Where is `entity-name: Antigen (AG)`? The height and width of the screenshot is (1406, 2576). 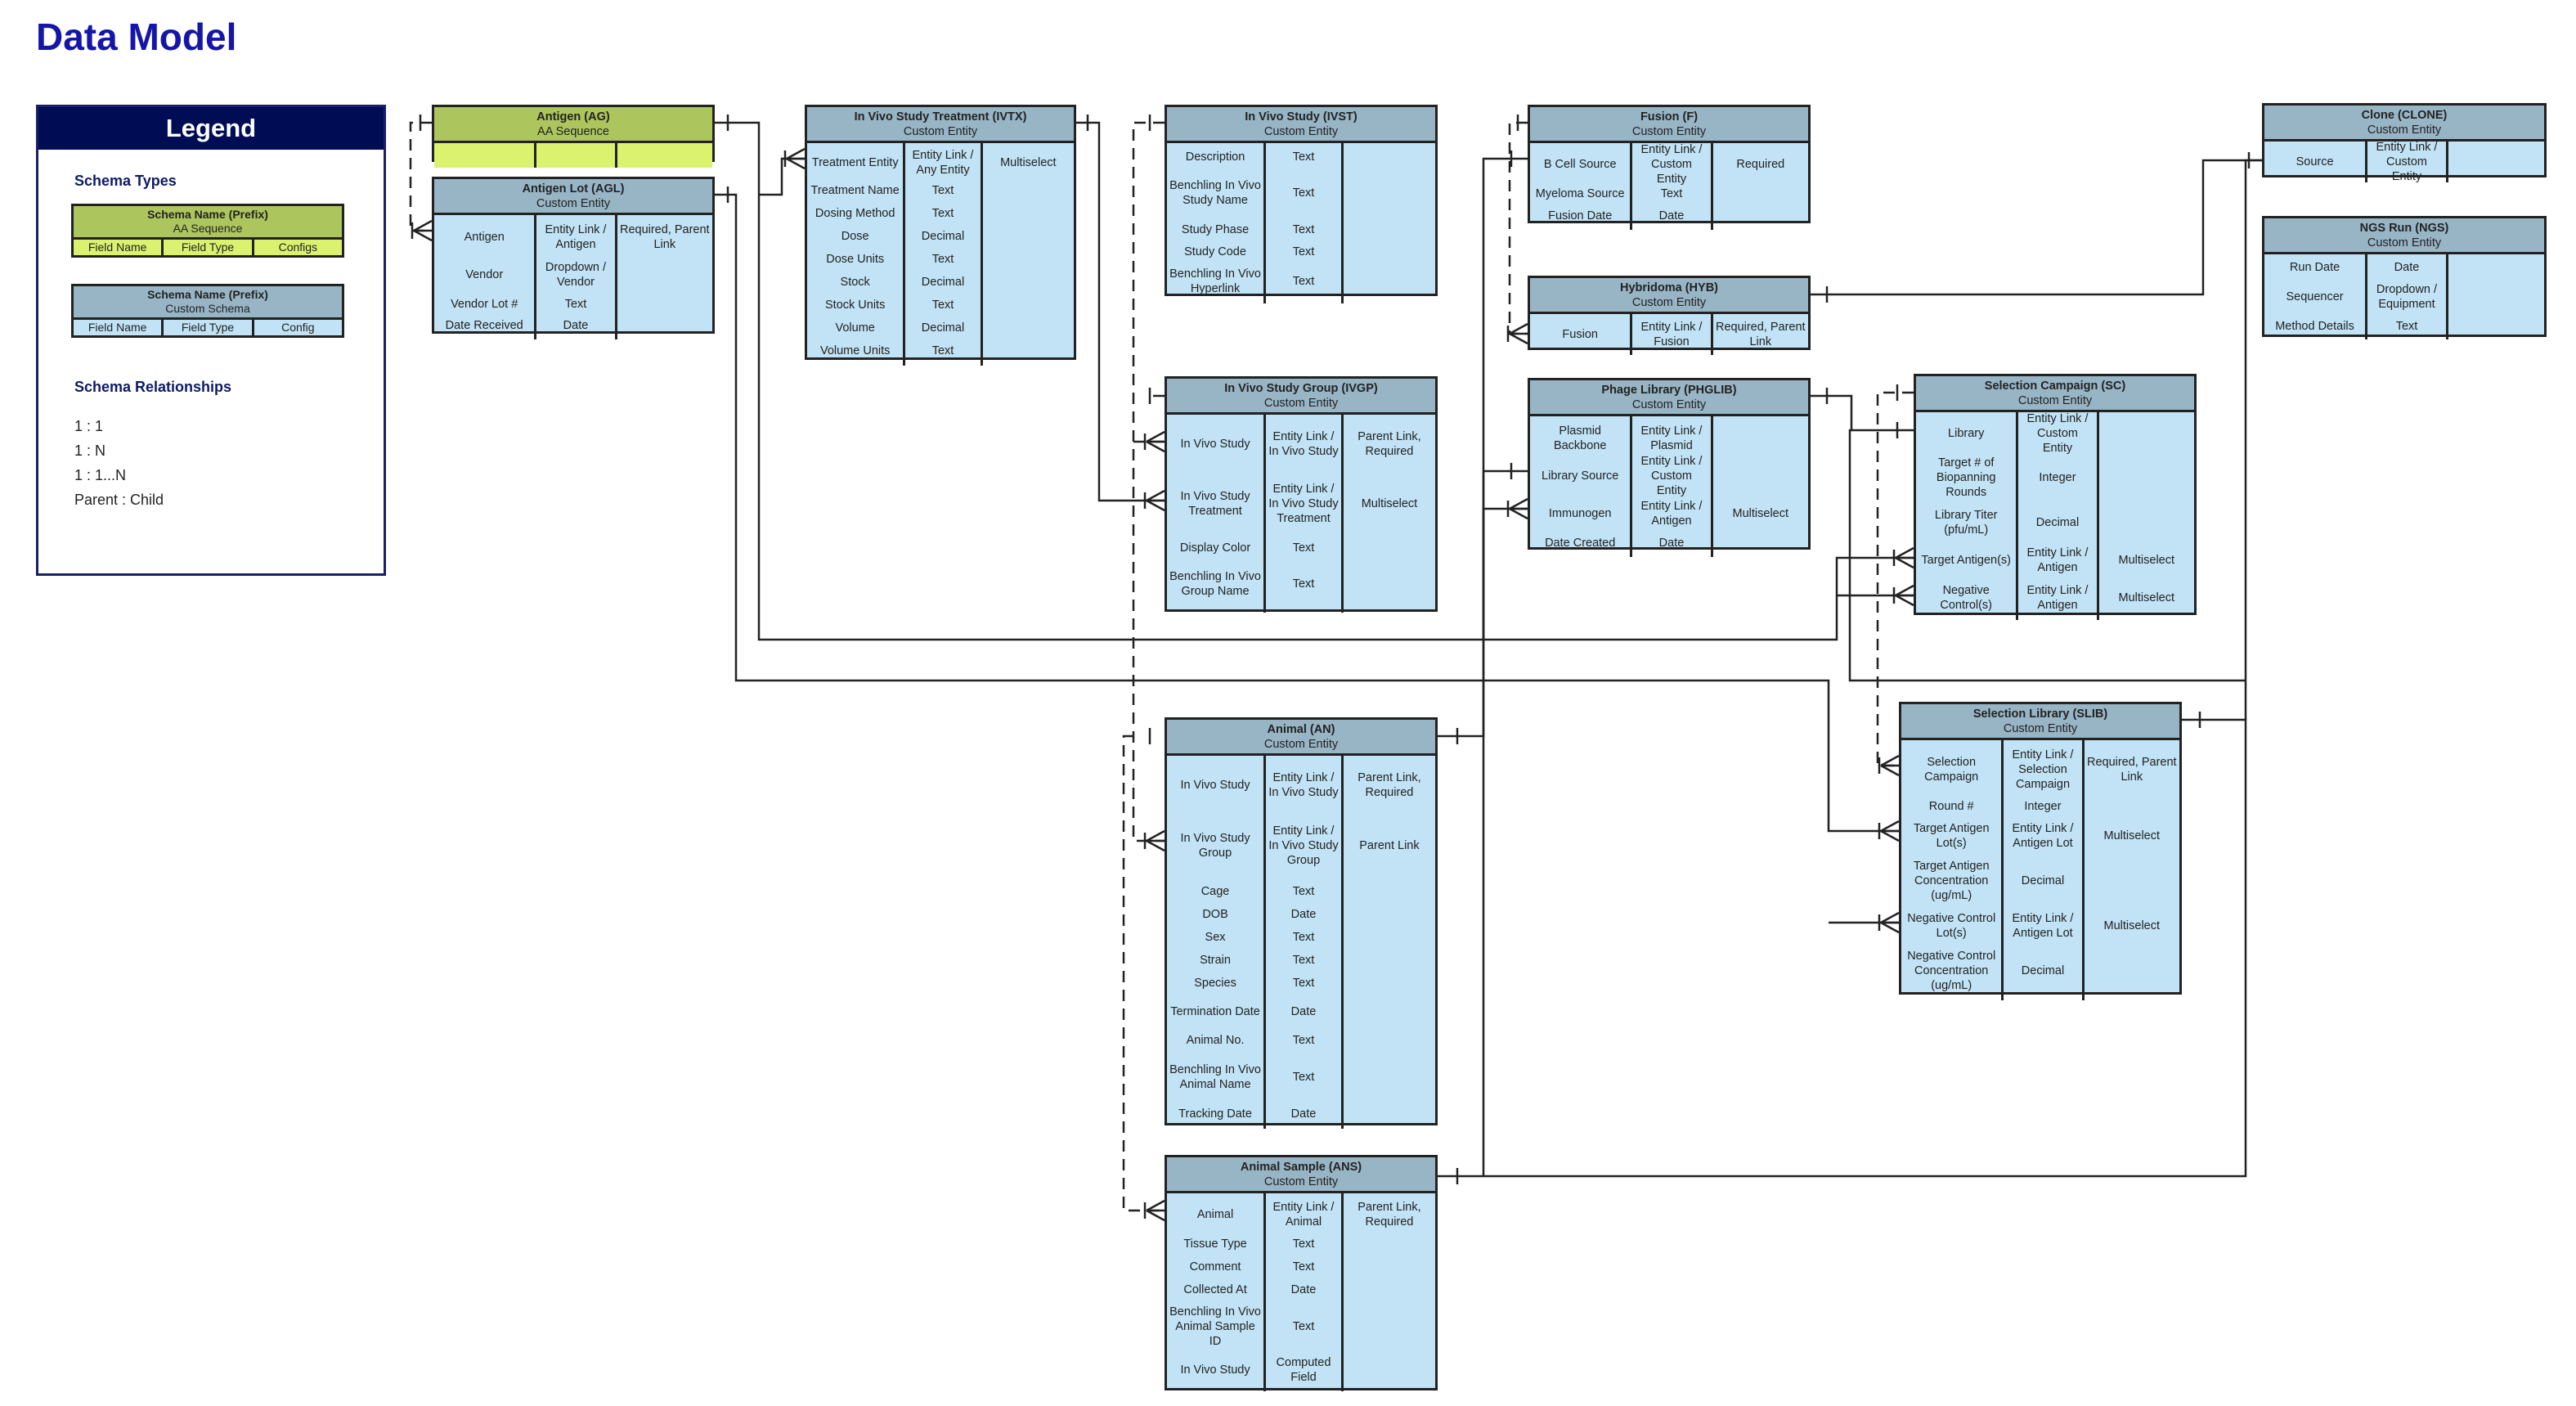
entity-name: Antigen (AG) is located at coordinates (573, 117).